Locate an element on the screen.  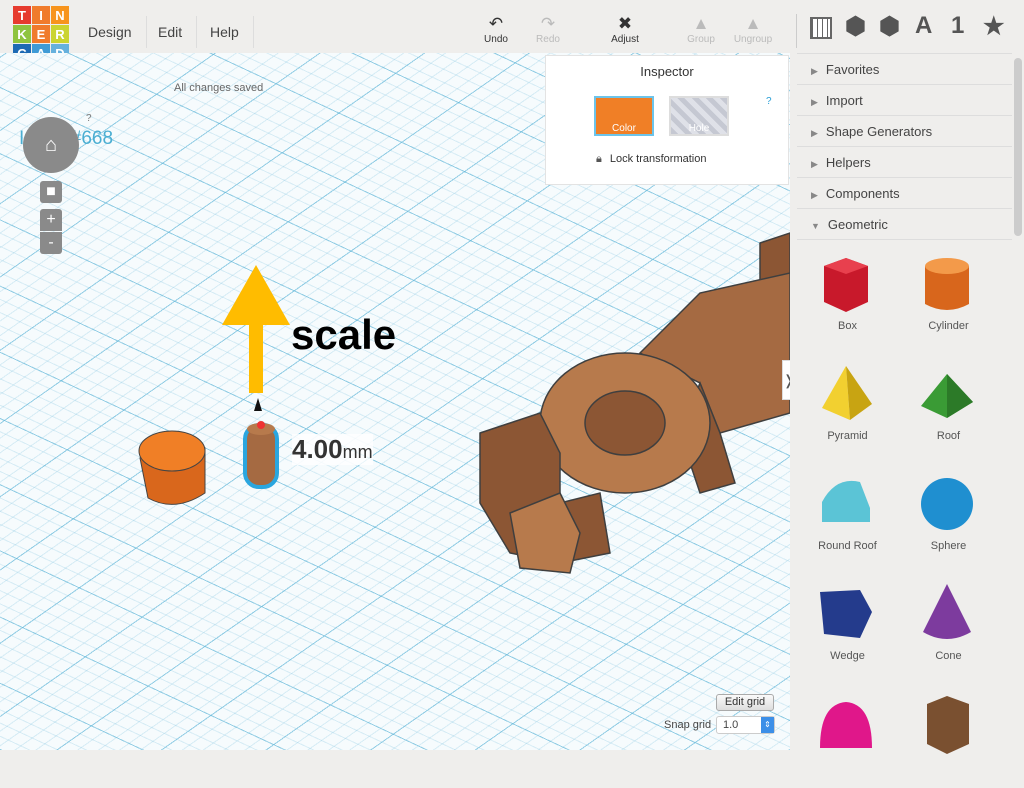
shape-cylinder: Cylinder is located at coordinates (948, 296).